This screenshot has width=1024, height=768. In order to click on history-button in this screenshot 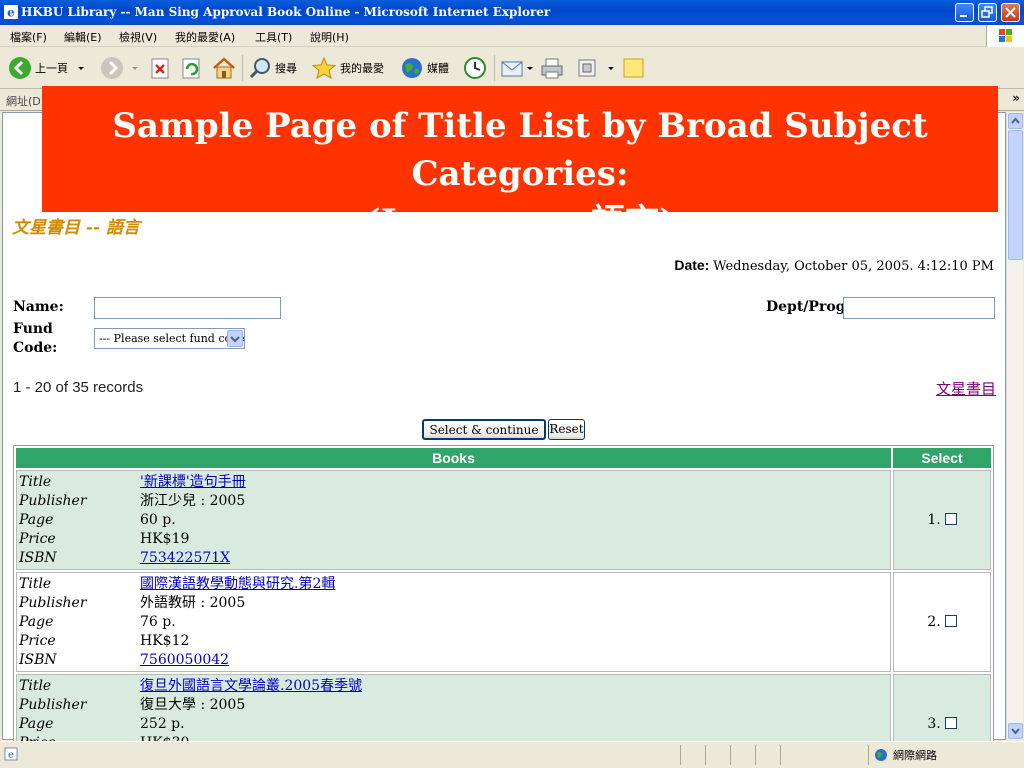, I will do `click(475, 68)`.